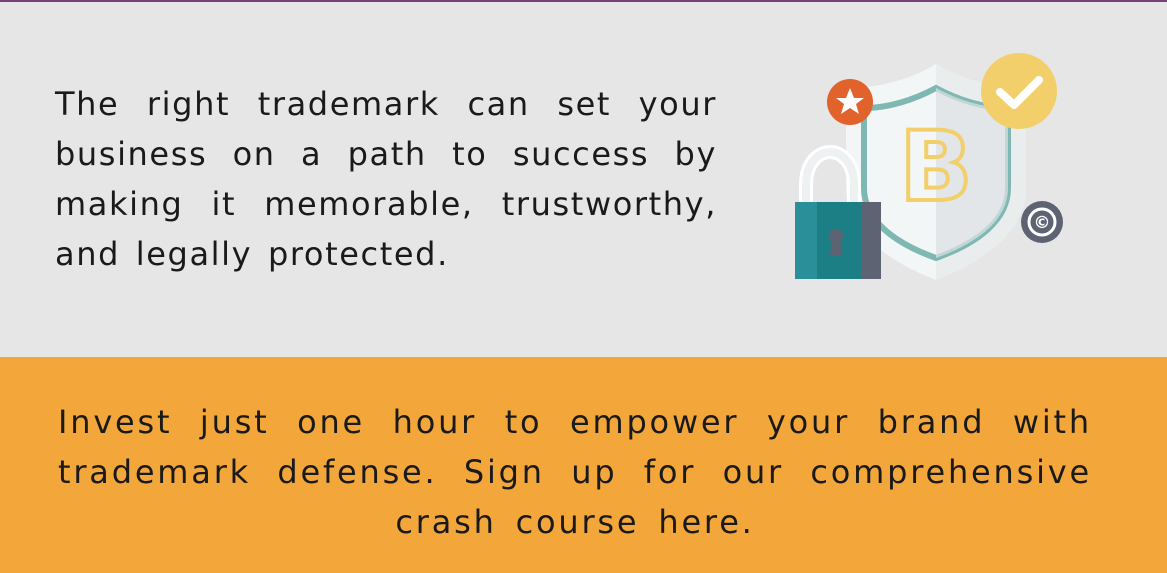 The height and width of the screenshot is (573, 1167). I want to click on copyright-icon: ©, so click(1042, 222).